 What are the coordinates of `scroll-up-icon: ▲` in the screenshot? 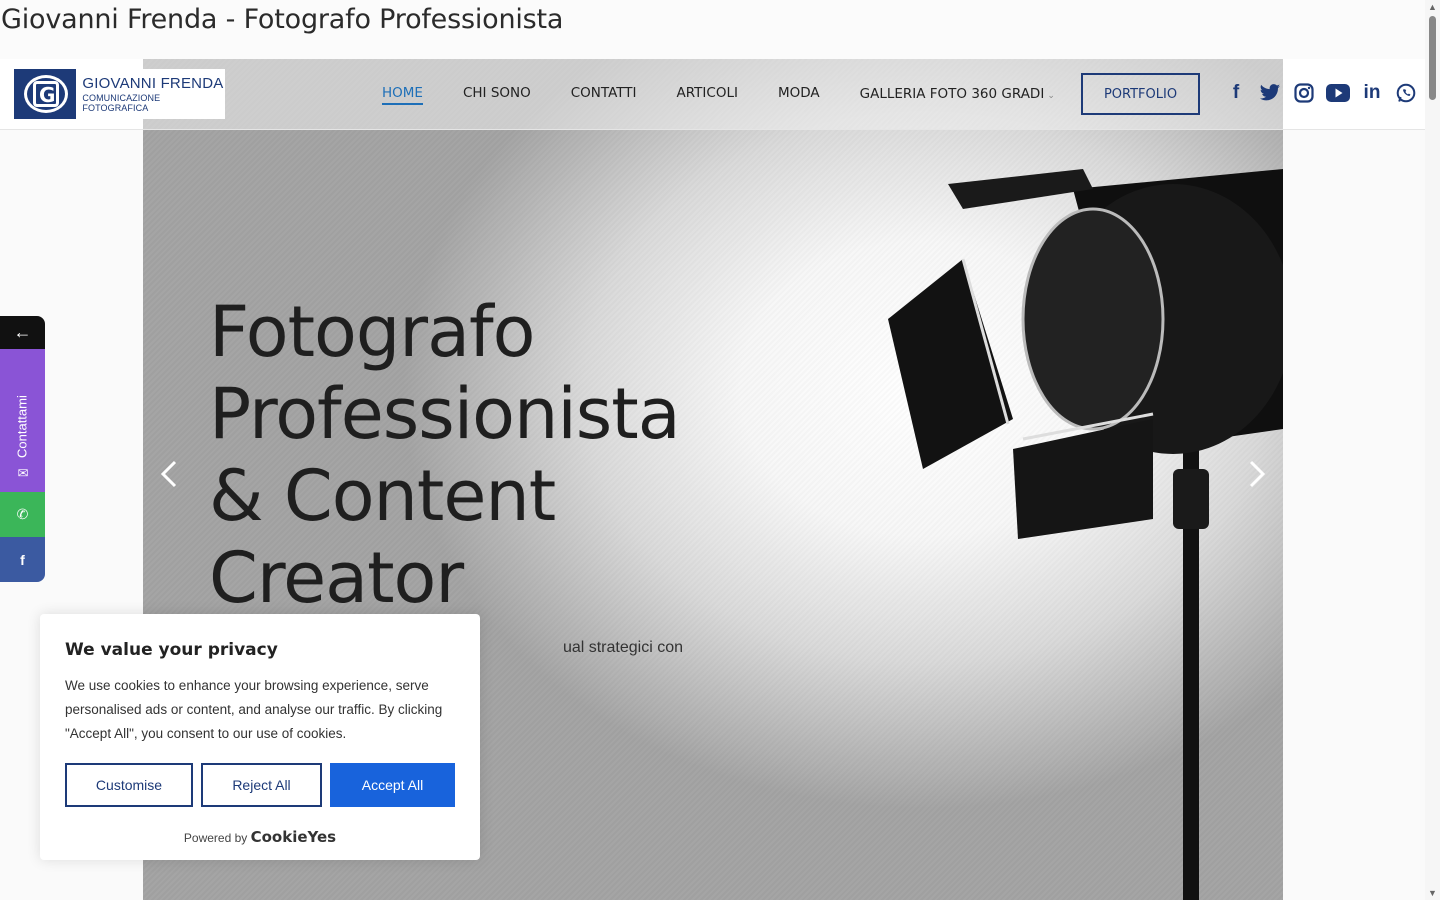 It's located at (1432, 7).